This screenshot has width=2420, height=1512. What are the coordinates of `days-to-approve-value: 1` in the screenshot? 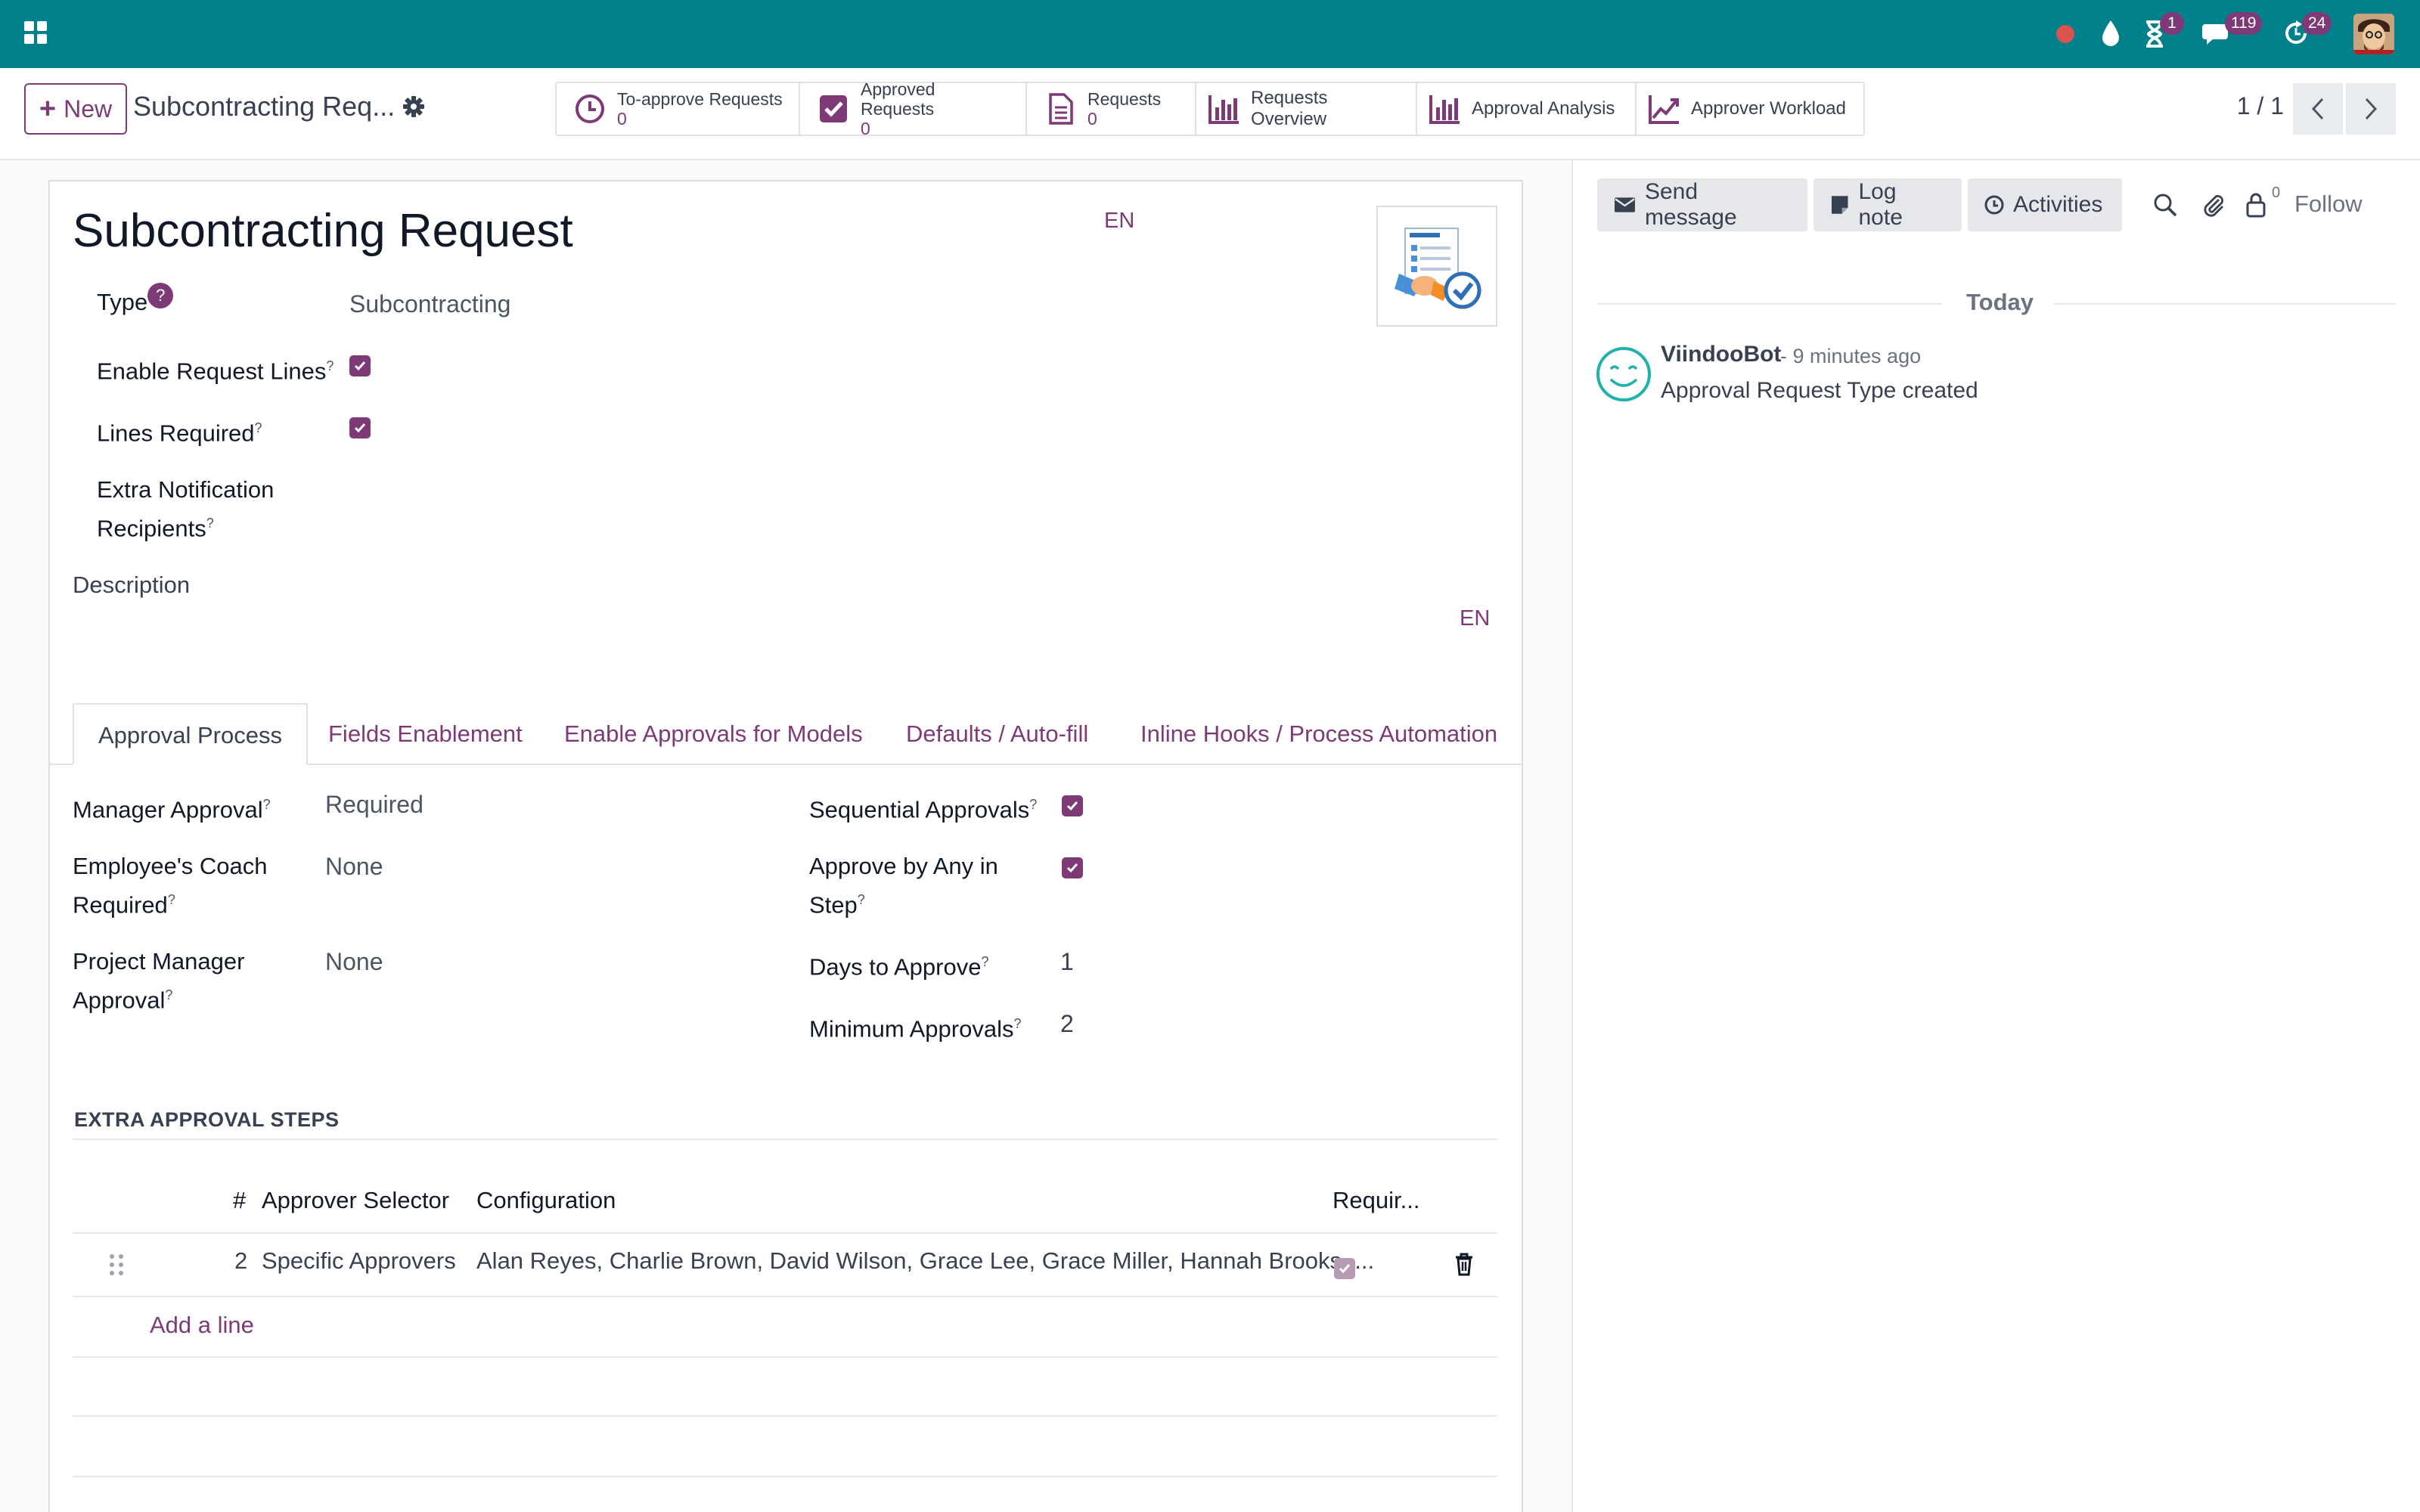 It's located at (1067, 961).